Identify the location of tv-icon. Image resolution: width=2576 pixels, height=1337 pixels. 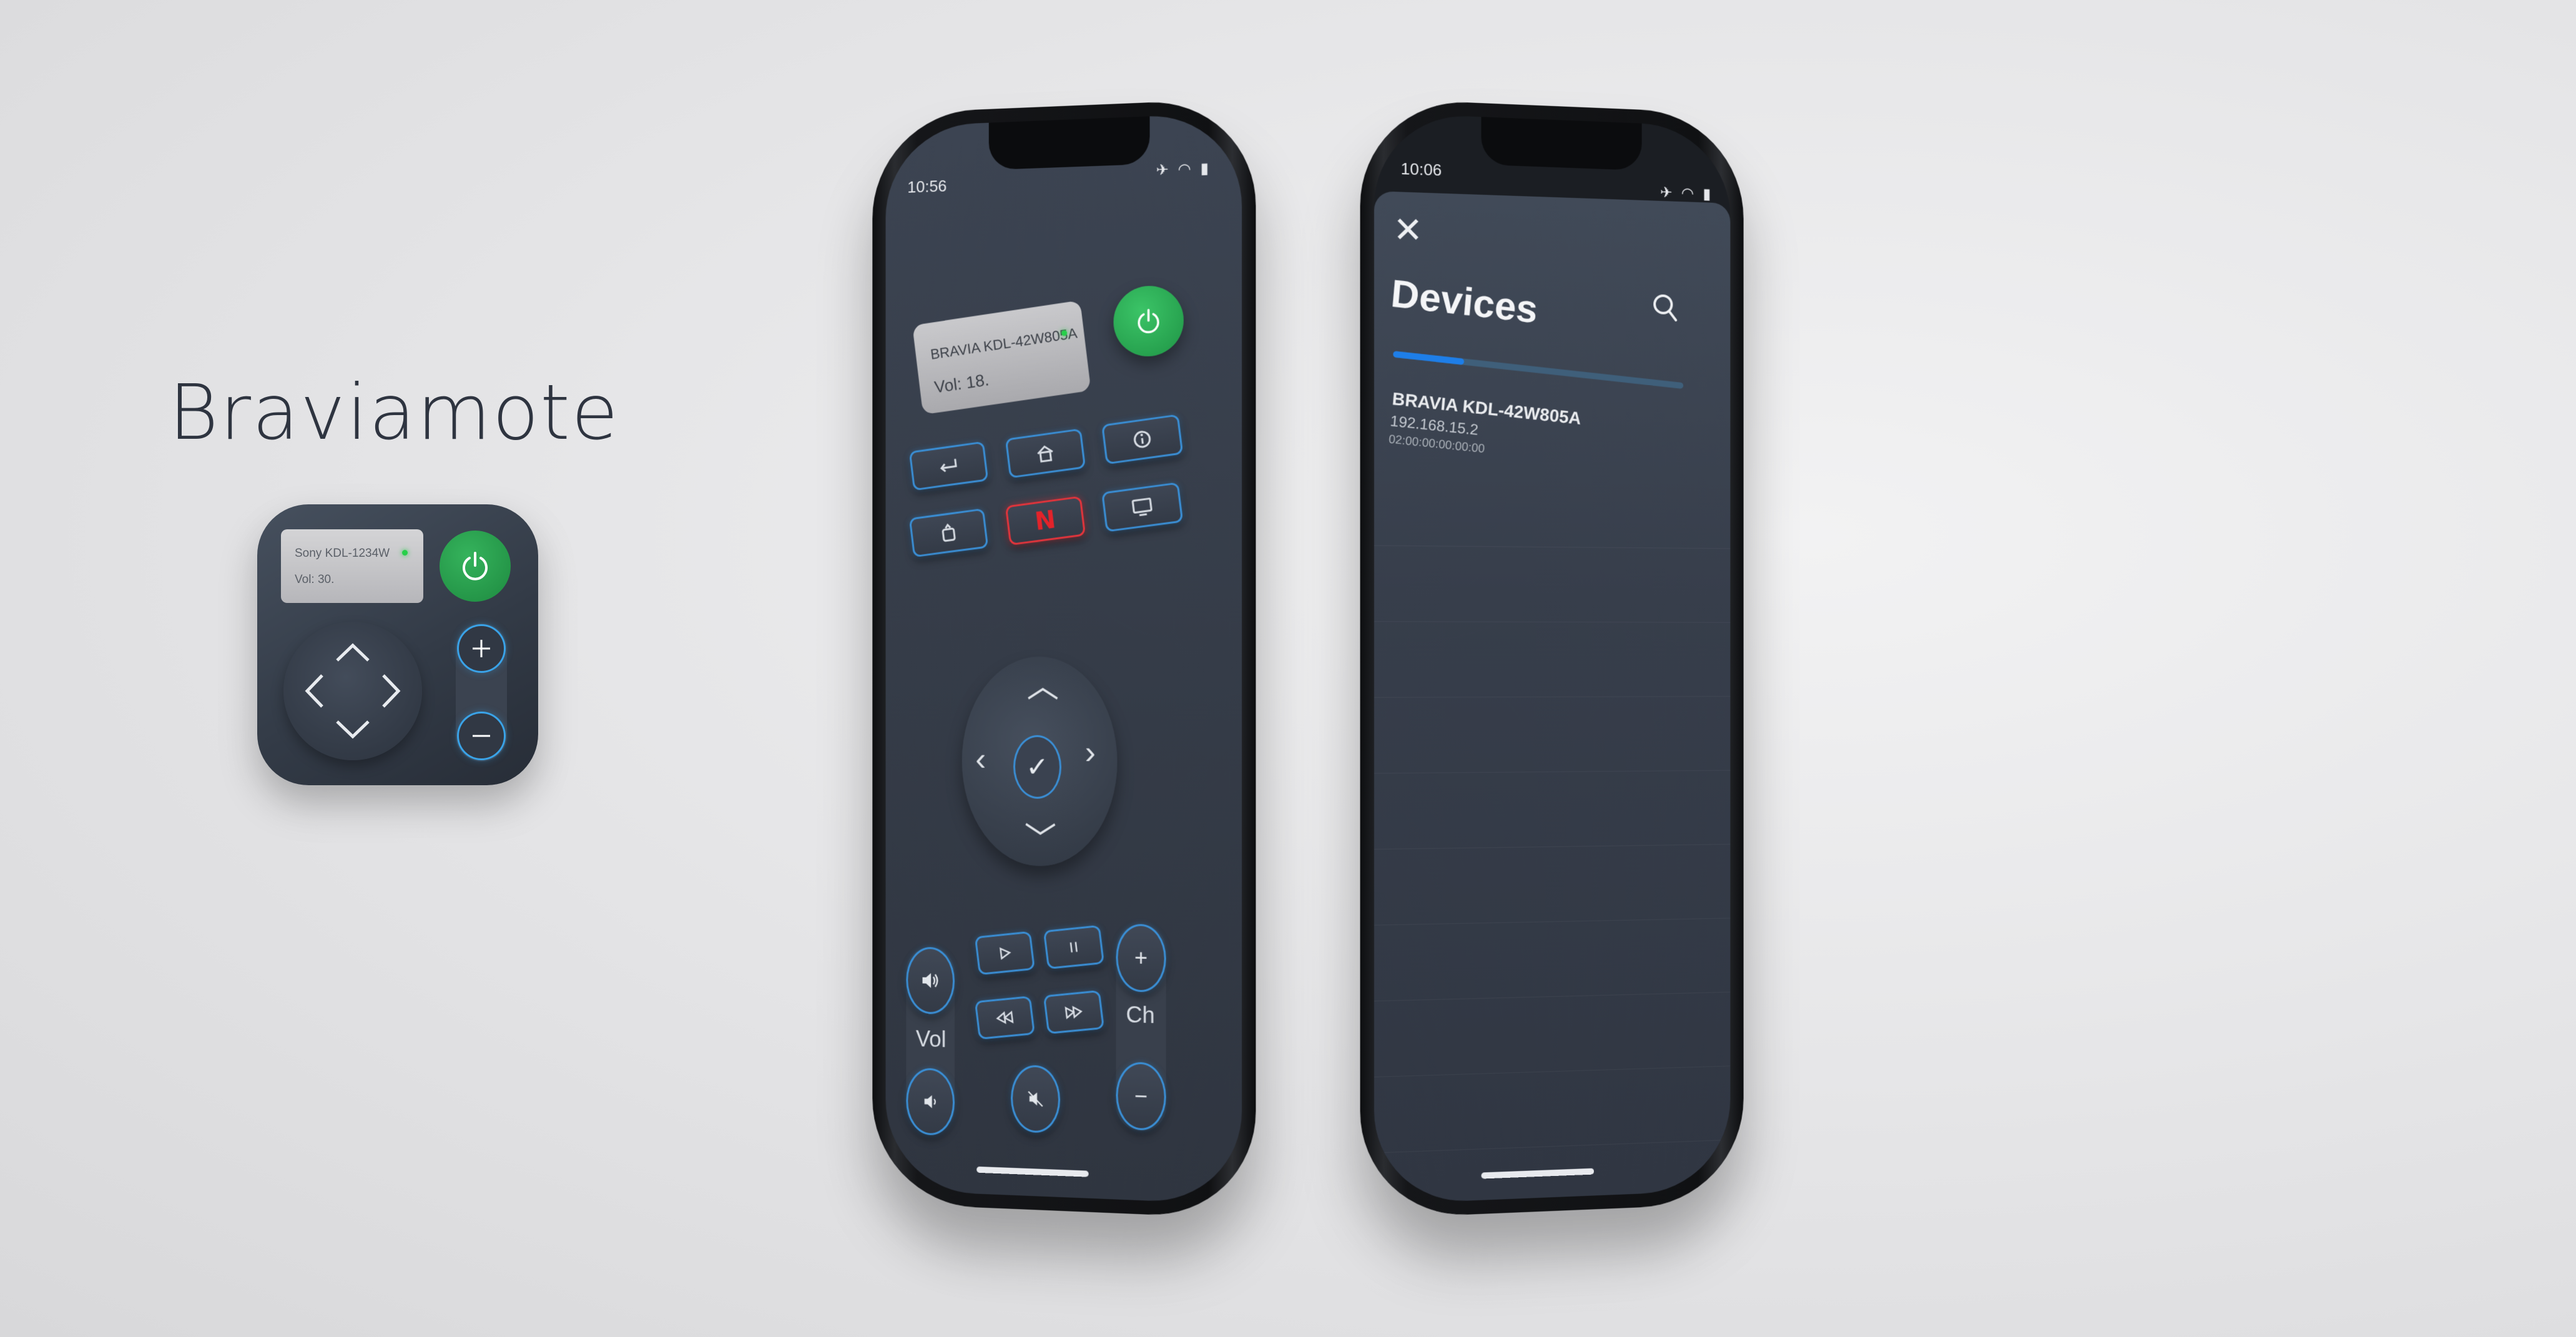
(1142, 507).